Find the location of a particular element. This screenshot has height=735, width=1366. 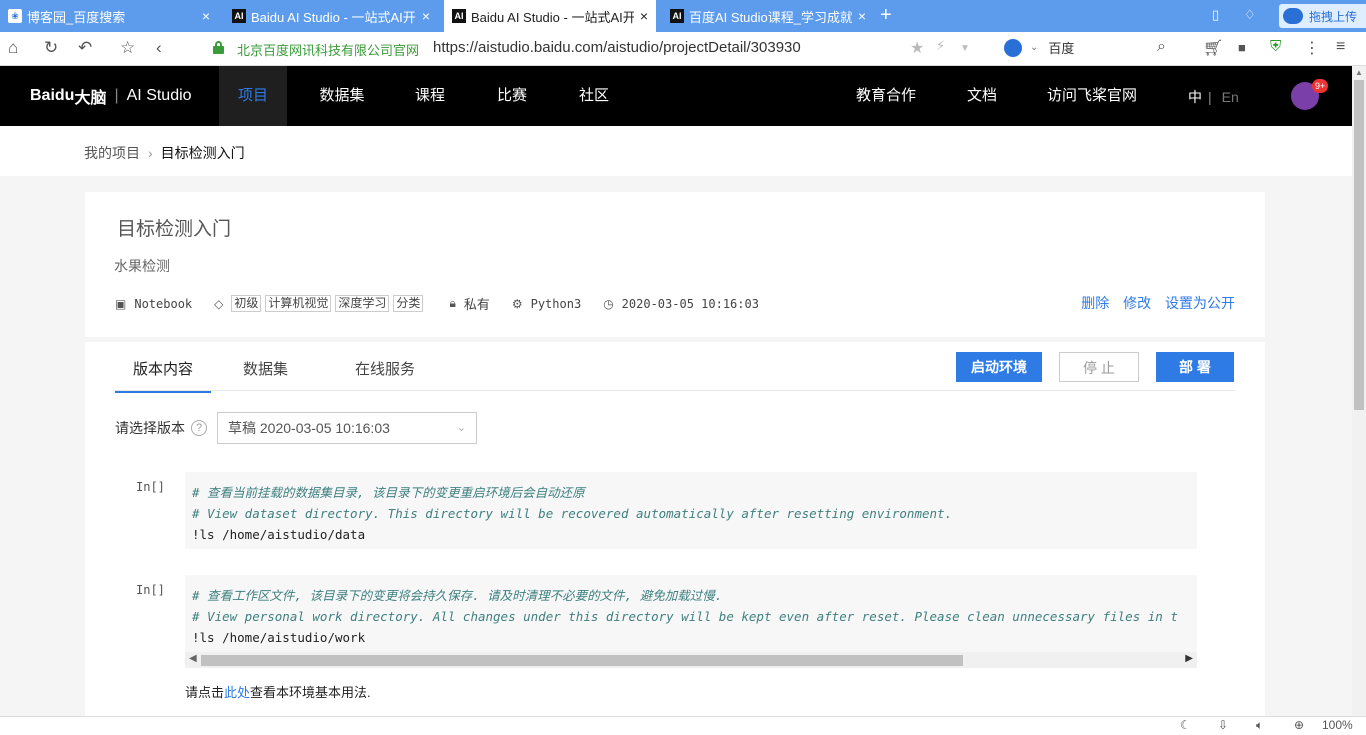

back-icon: ‹ is located at coordinates (159, 48).